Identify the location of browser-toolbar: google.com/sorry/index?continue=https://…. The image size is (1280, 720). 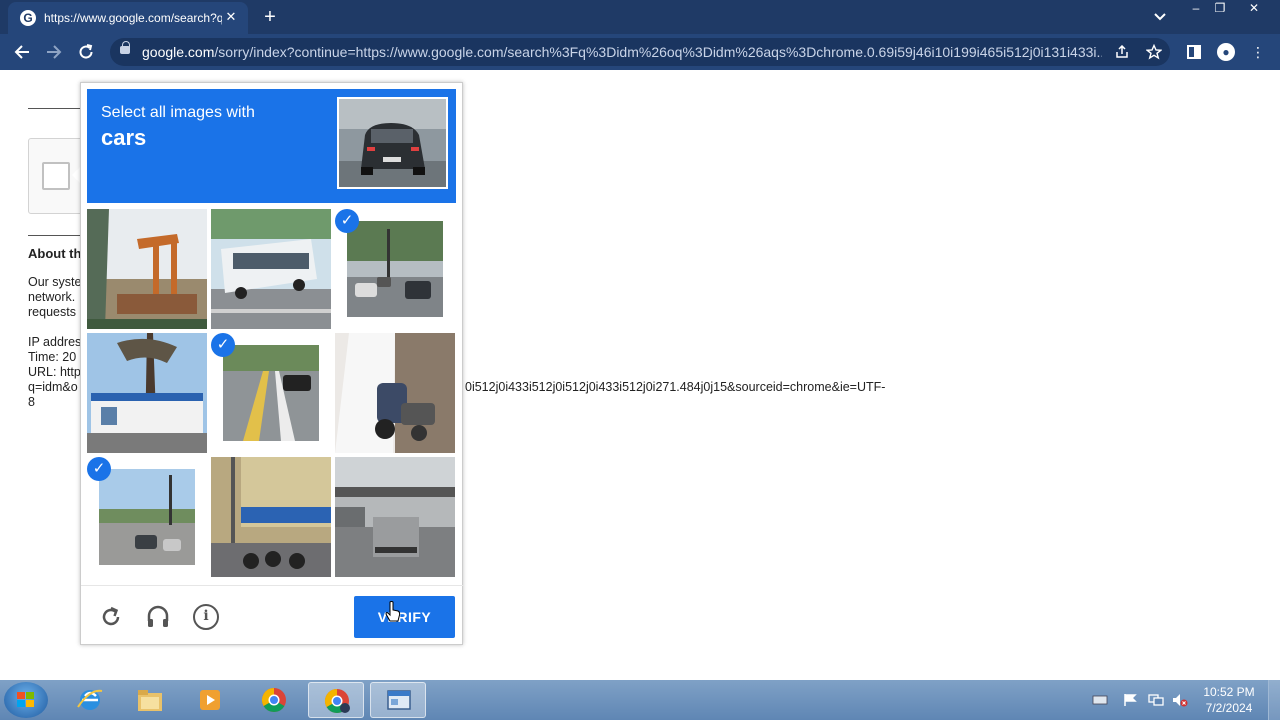
(640, 52).